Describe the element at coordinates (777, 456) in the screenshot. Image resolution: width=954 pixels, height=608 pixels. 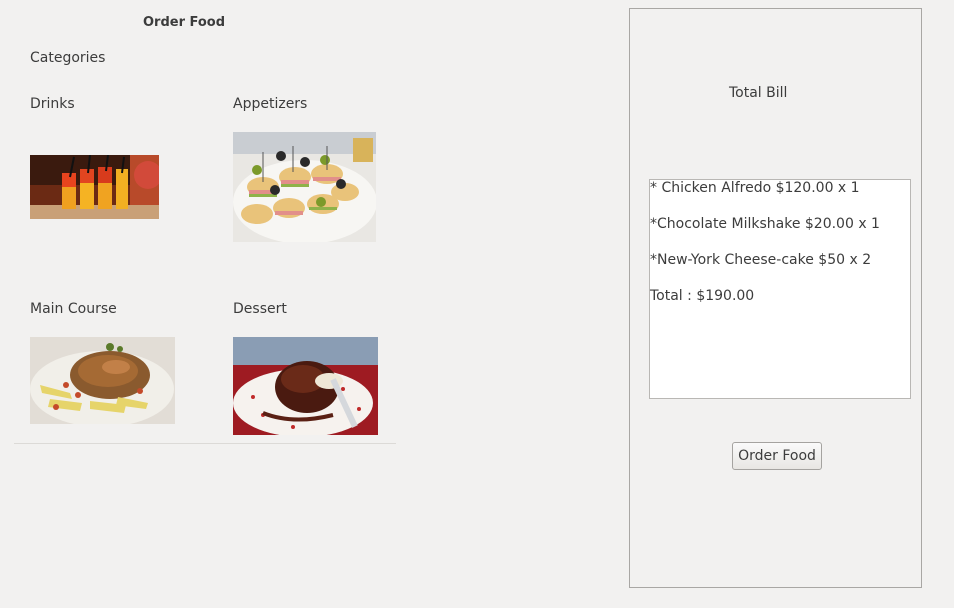
I see `order-food-button: Order Food` at that location.